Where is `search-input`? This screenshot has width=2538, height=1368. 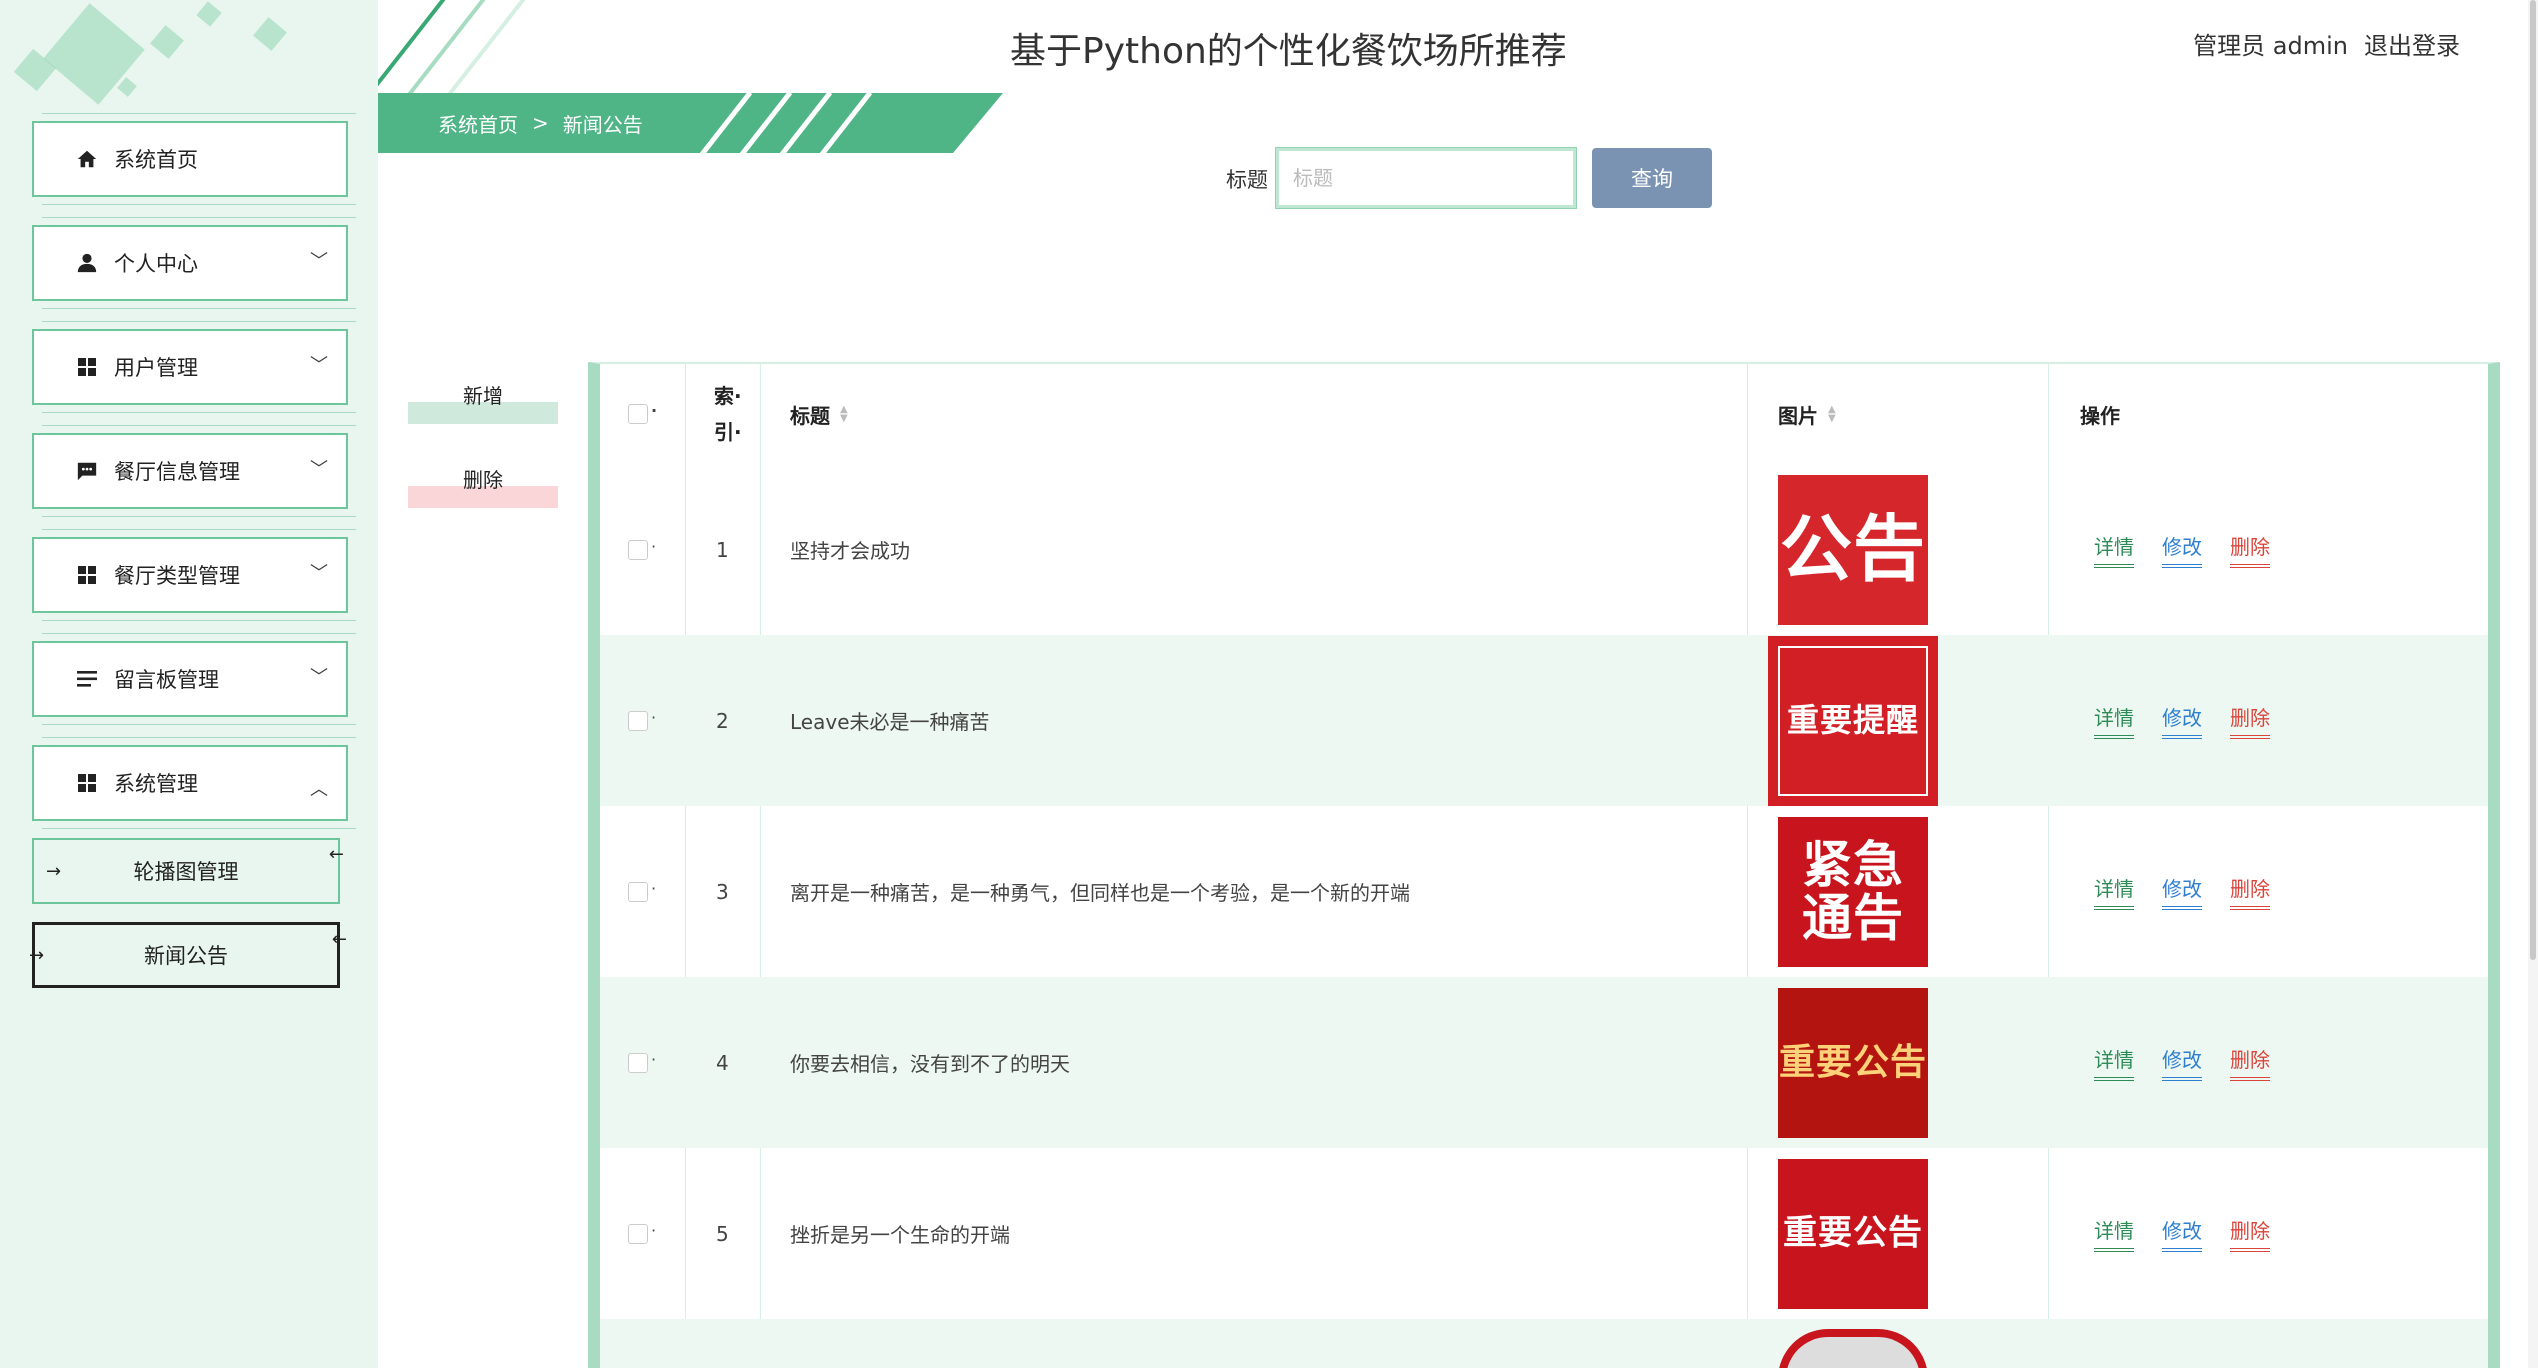
search-input is located at coordinates (1426, 178).